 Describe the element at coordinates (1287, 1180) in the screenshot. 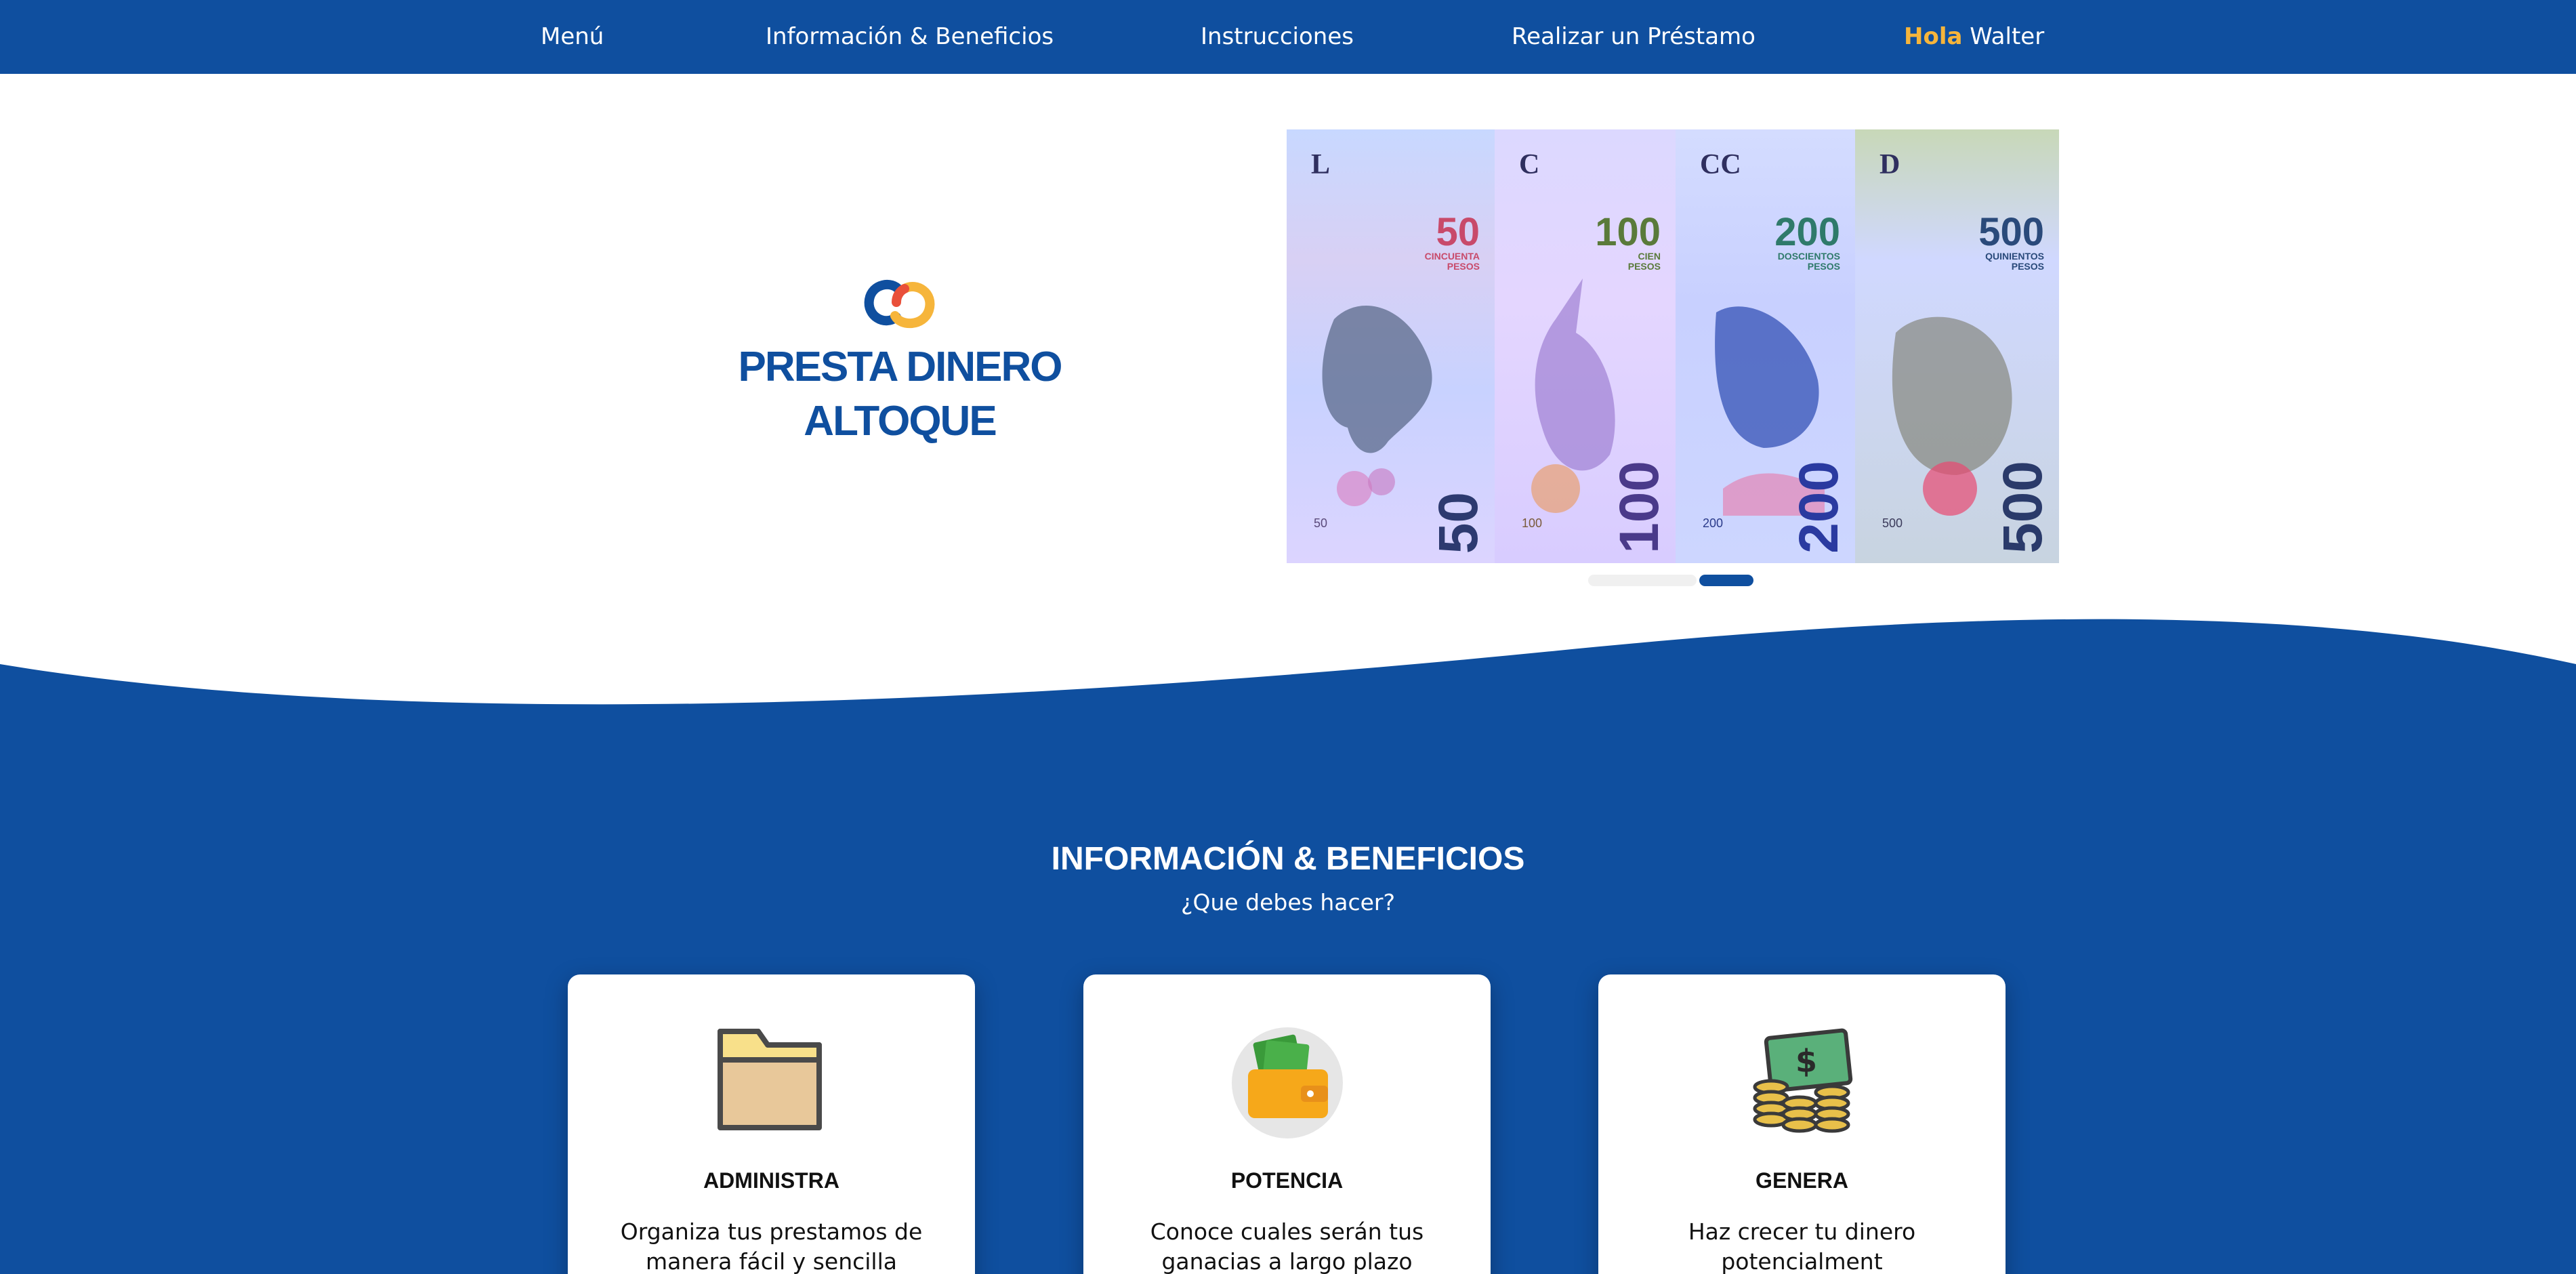

I see `card-title: POTENCIA` at that location.